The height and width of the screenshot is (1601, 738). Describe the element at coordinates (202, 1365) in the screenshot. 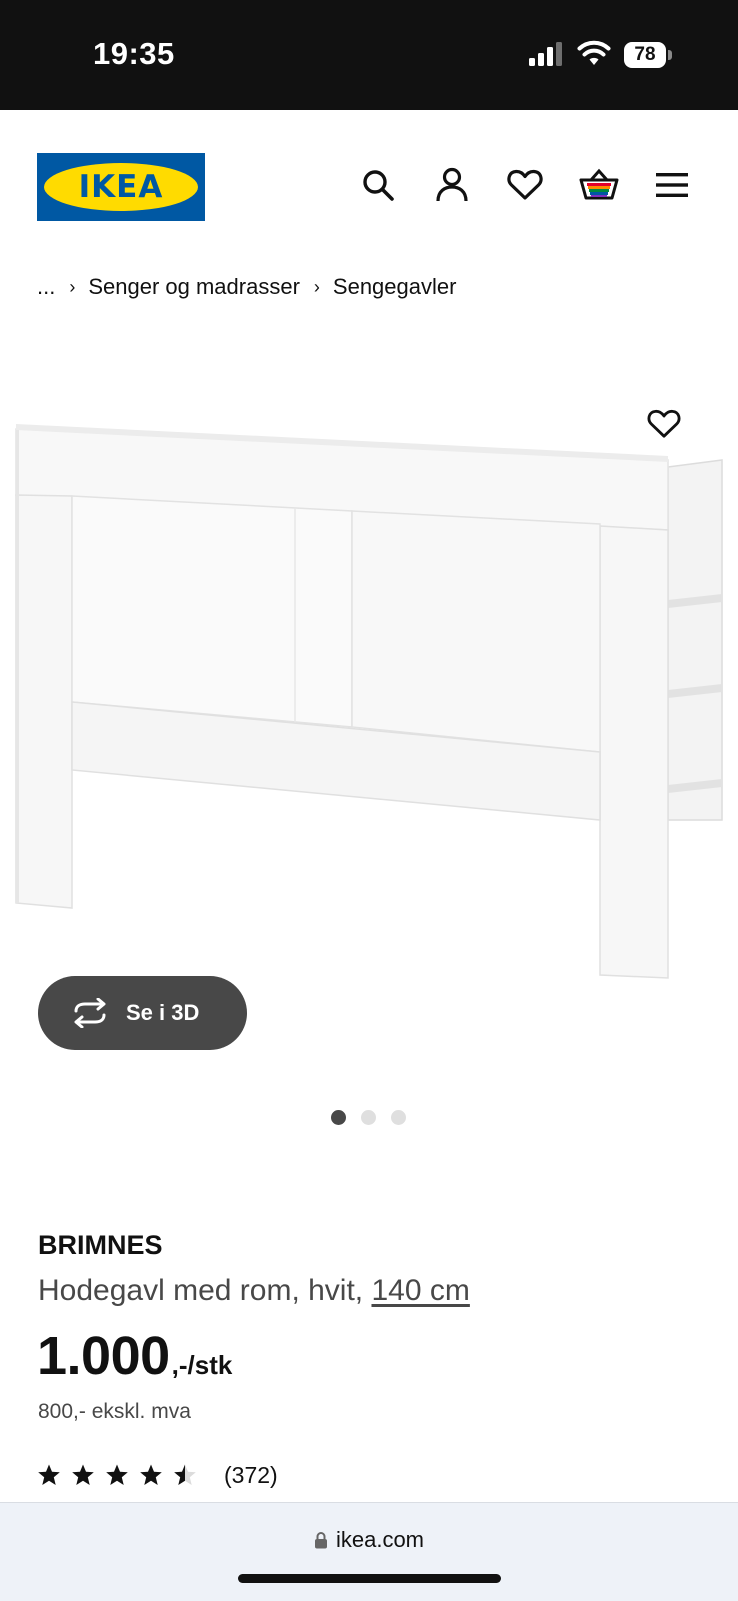

I see `price-unit: ,-/stk` at that location.